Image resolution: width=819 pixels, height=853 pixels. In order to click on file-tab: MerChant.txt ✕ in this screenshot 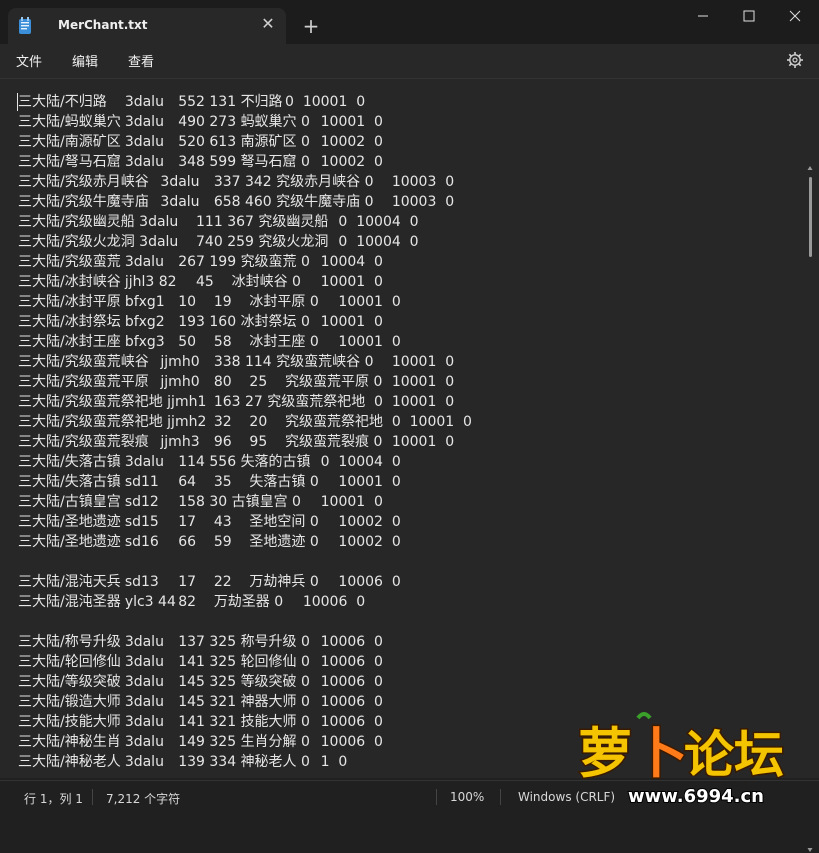, I will do `click(147, 26)`.